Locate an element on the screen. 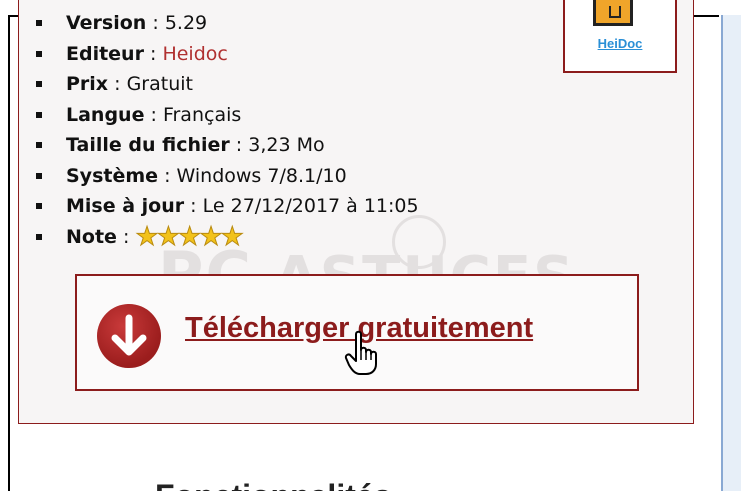  spec-value: 5.29 is located at coordinates (186, 23).